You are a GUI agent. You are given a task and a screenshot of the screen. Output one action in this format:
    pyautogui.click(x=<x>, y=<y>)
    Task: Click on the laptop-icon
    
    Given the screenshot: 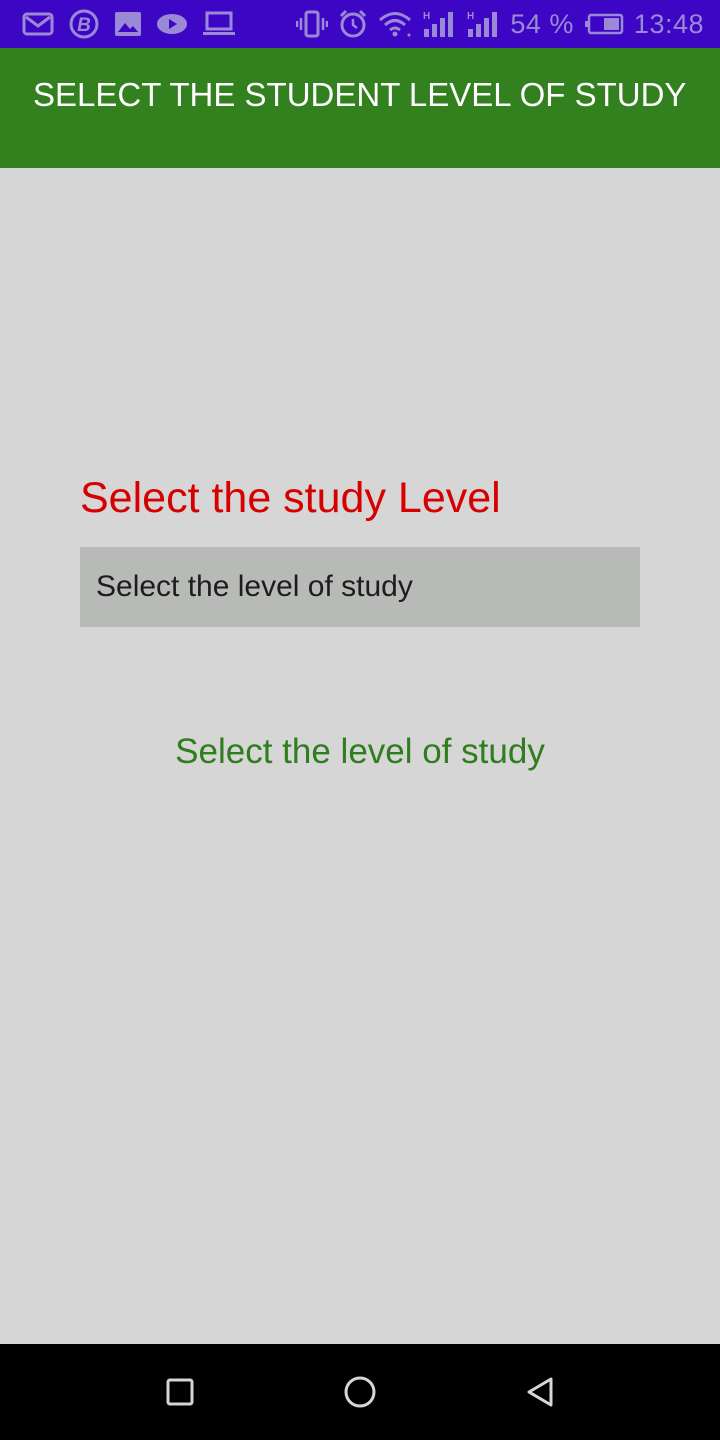 What is the action you would take?
    pyautogui.click(x=219, y=24)
    